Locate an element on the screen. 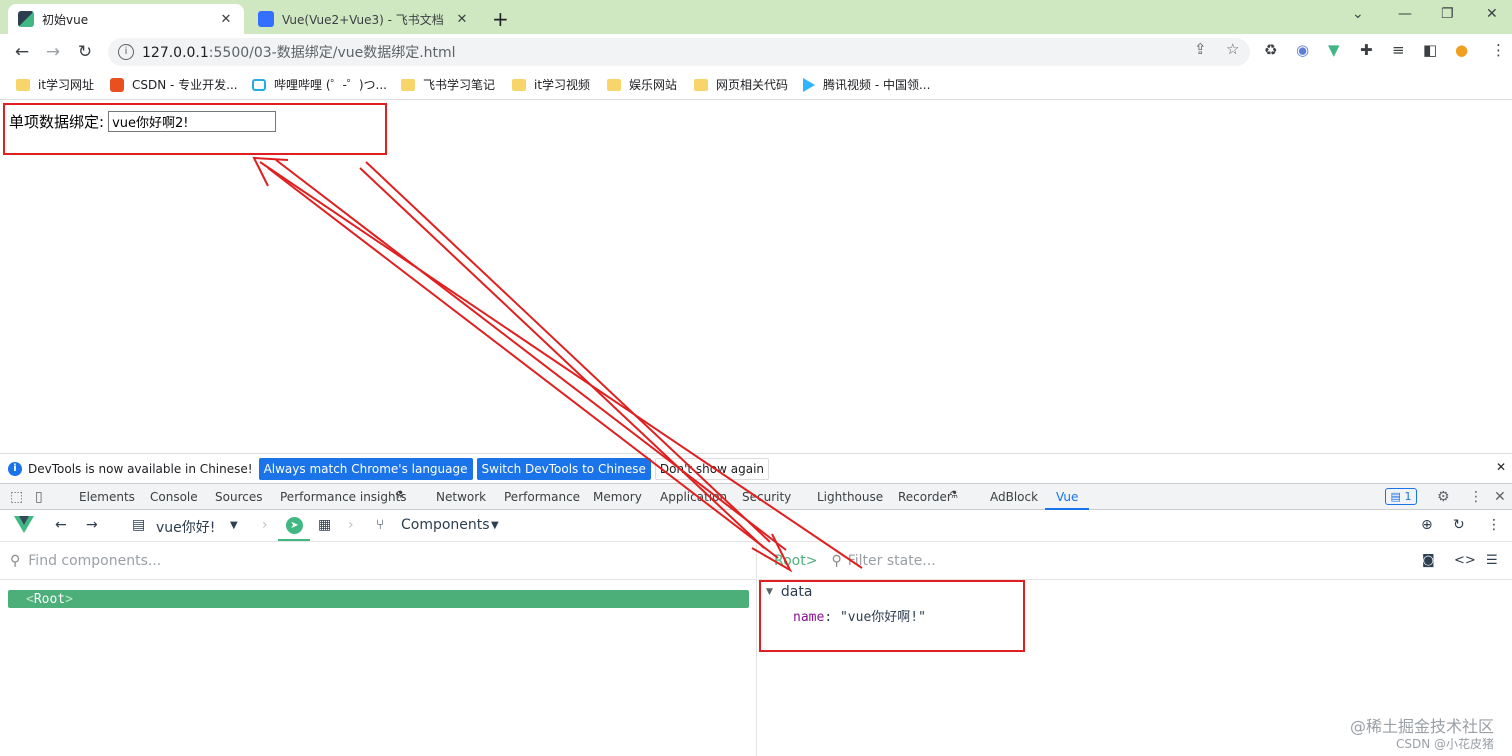 The image size is (1512, 756). switch-chinese-button: Switch DevTools to Chinese is located at coordinates (563, 468).